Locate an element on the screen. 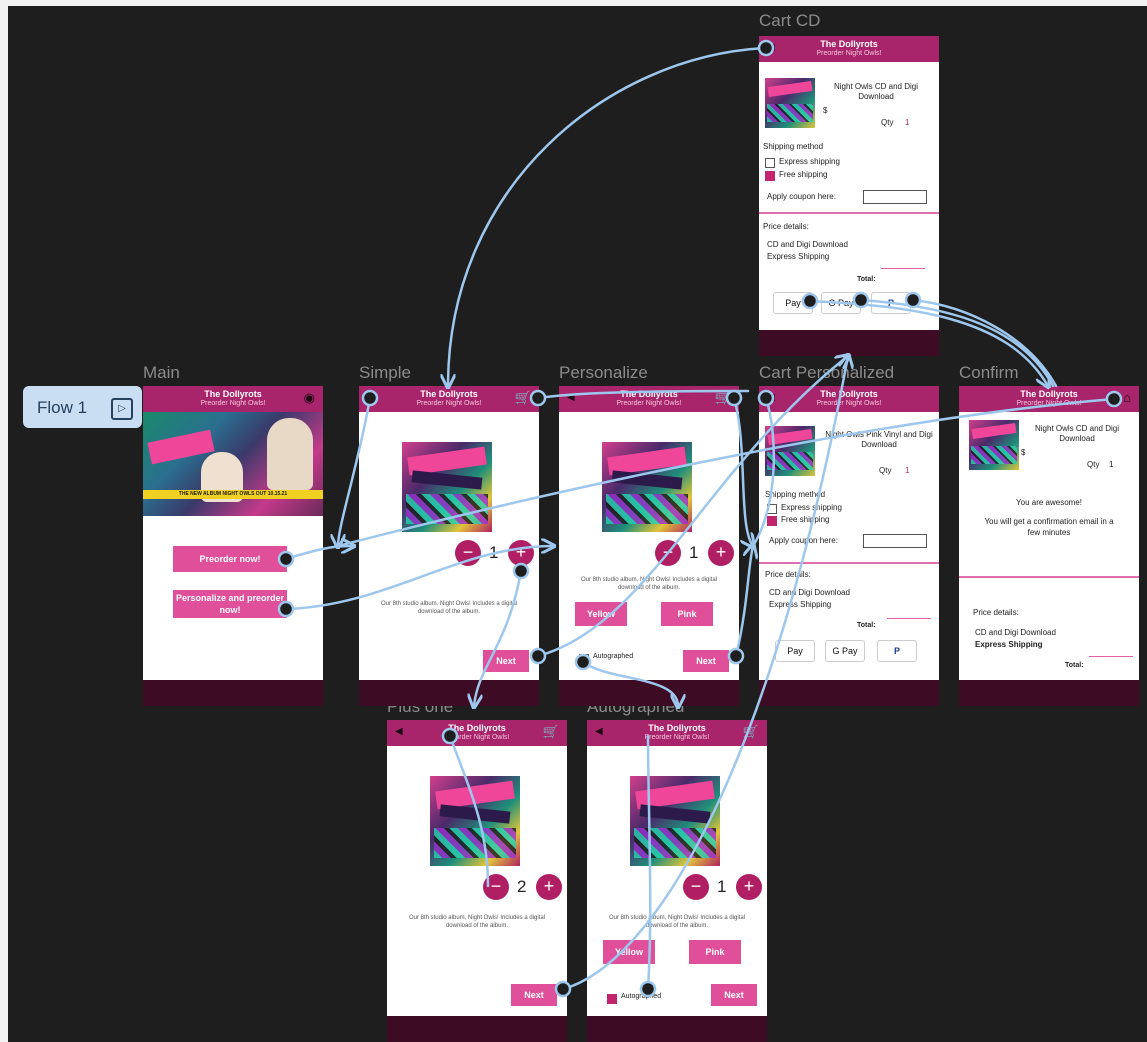  wire-plus-one-back is located at coordinates (469, 811).